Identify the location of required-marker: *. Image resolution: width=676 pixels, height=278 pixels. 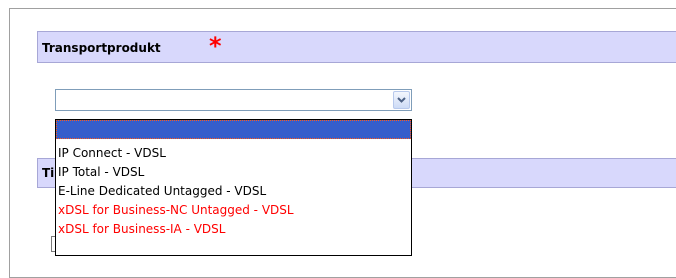
(215, 46).